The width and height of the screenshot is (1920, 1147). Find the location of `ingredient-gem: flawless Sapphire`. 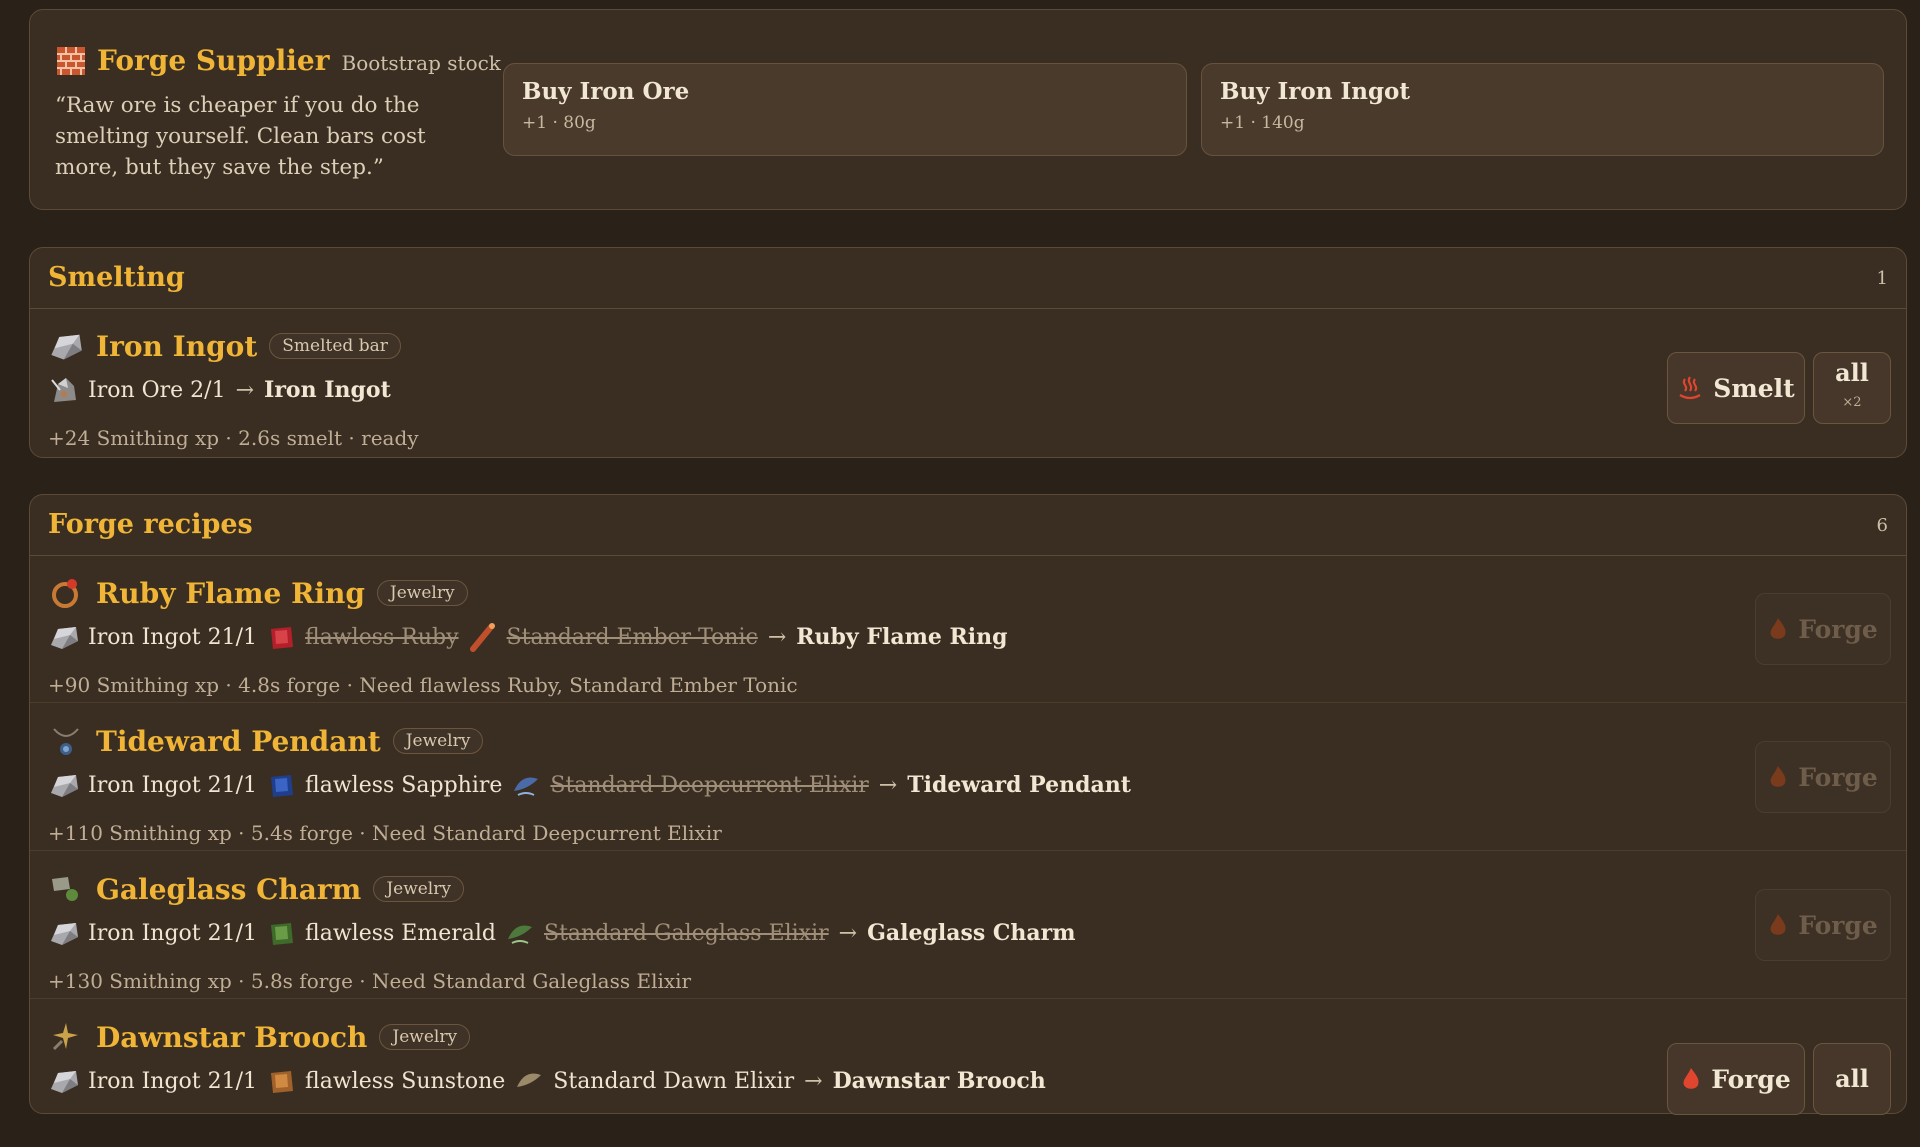

ingredient-gem: flawless Sapphire is located at coordinates (404, 785).